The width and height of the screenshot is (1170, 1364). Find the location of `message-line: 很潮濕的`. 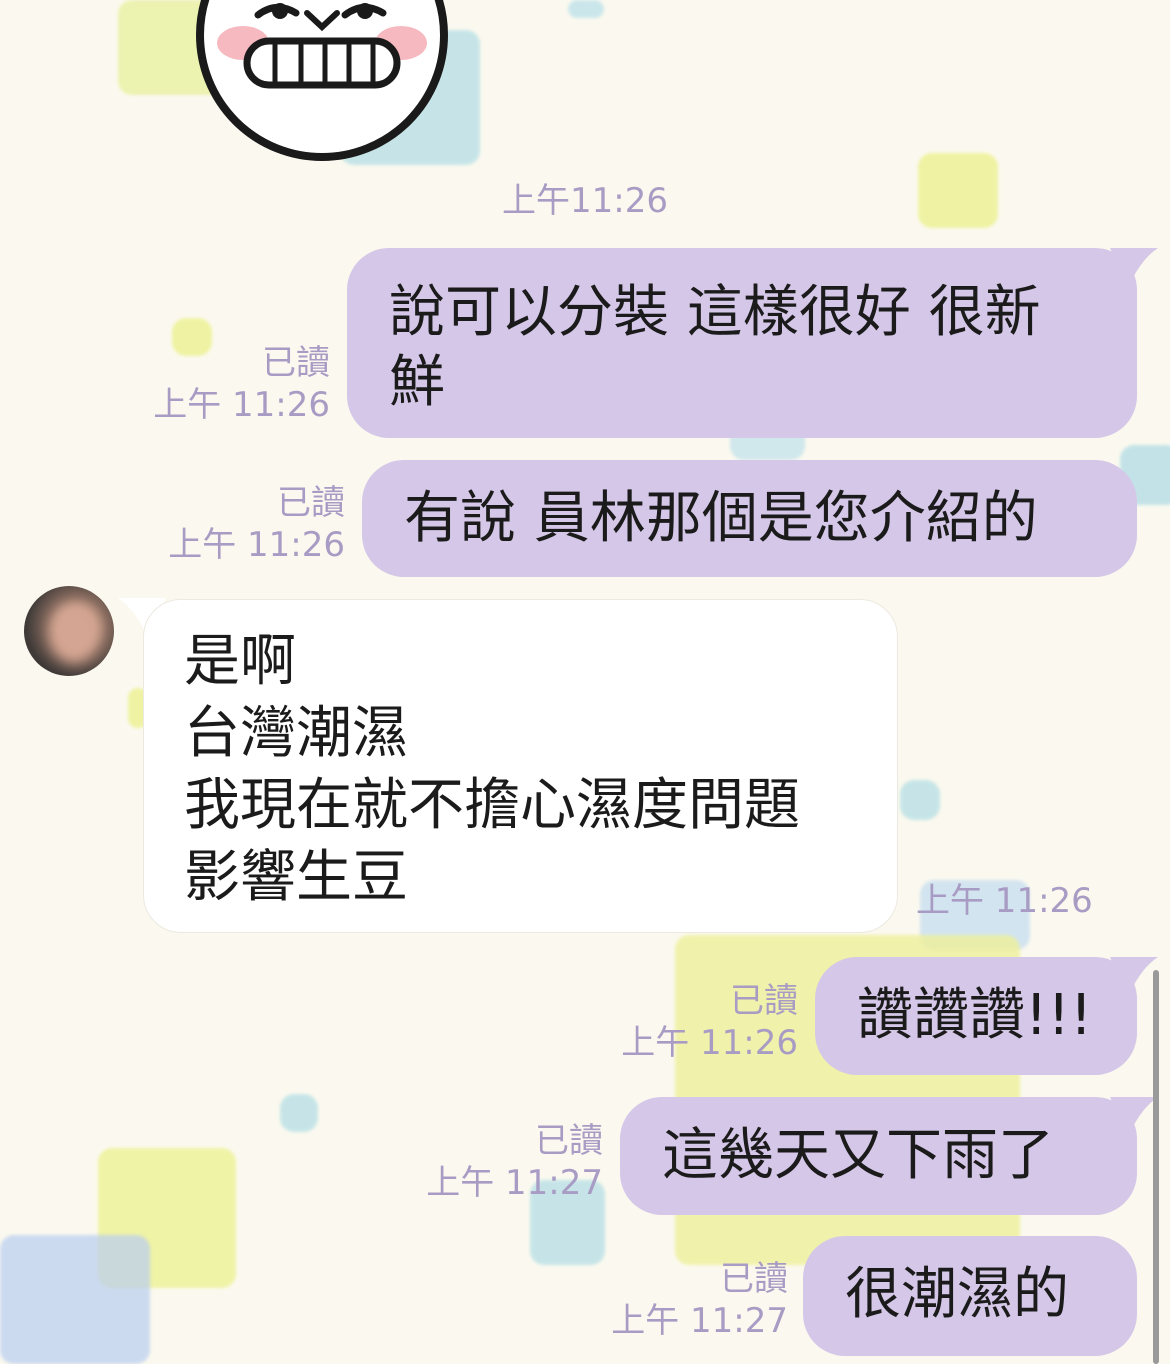

message-line: 很潮濕的 is located at coordinates (957, 1294).